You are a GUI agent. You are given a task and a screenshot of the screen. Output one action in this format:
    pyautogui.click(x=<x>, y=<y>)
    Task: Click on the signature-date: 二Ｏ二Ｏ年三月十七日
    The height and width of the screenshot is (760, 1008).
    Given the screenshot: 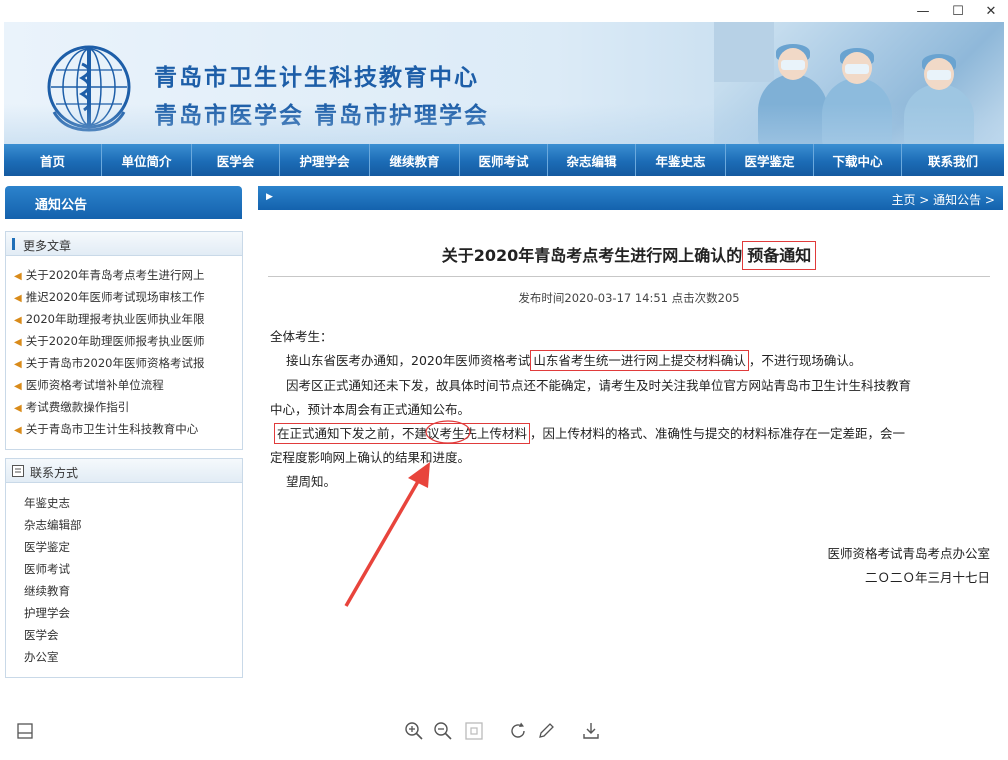 What is the action you would take?
    pyautogui.click(x=927, y=577)
    